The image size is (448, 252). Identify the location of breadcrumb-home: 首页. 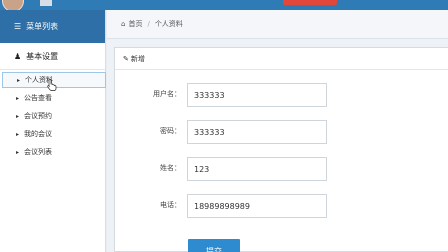
(135, 24).